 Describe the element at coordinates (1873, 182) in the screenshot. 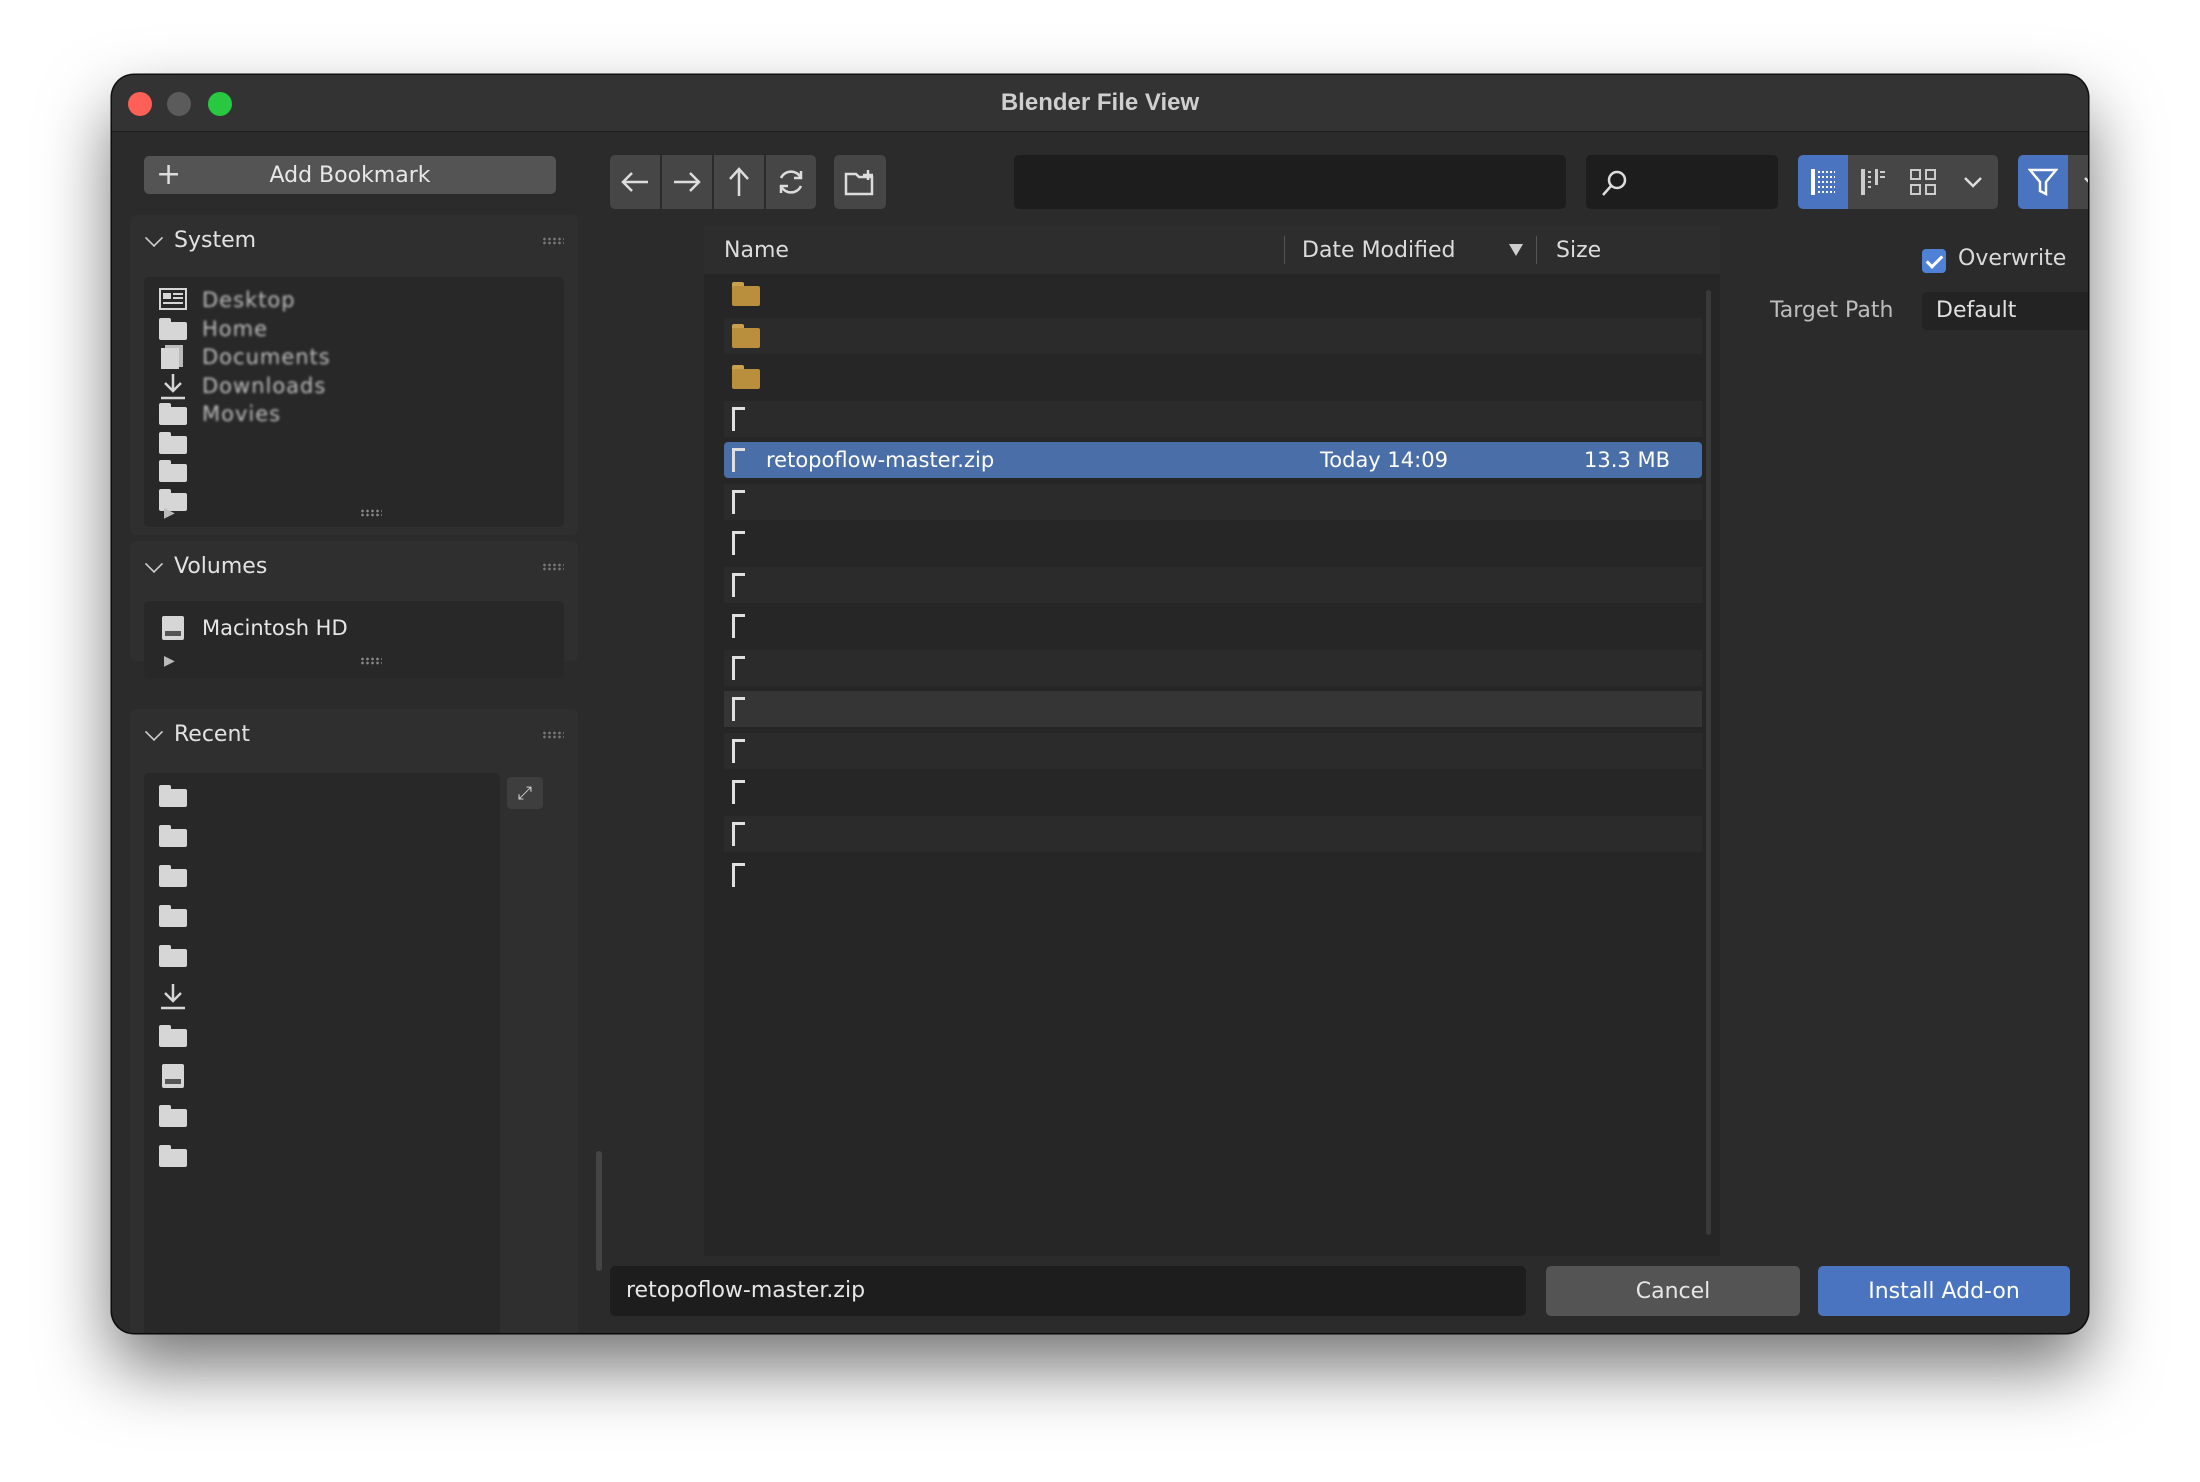

I see `horizontal-list-view-button` at that location.